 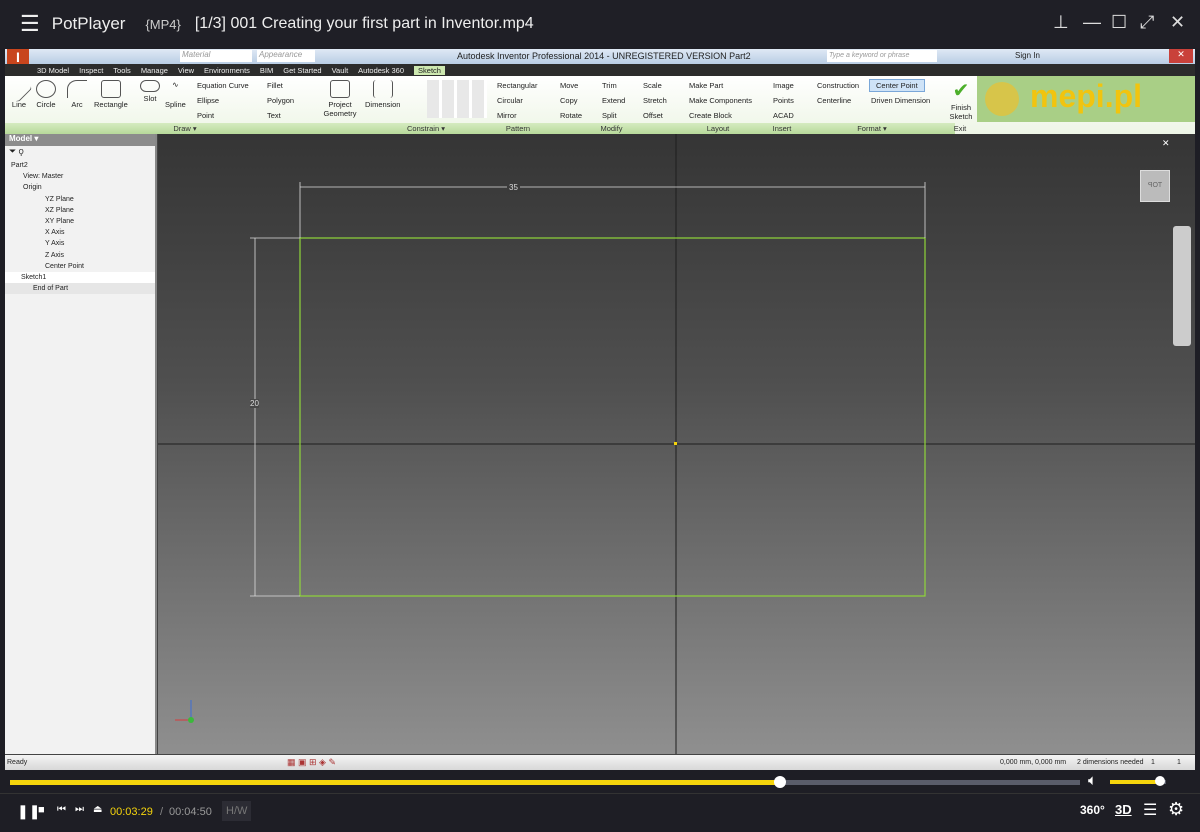 I want to click on 360-button: 360°, so click(x=1092, y=810).